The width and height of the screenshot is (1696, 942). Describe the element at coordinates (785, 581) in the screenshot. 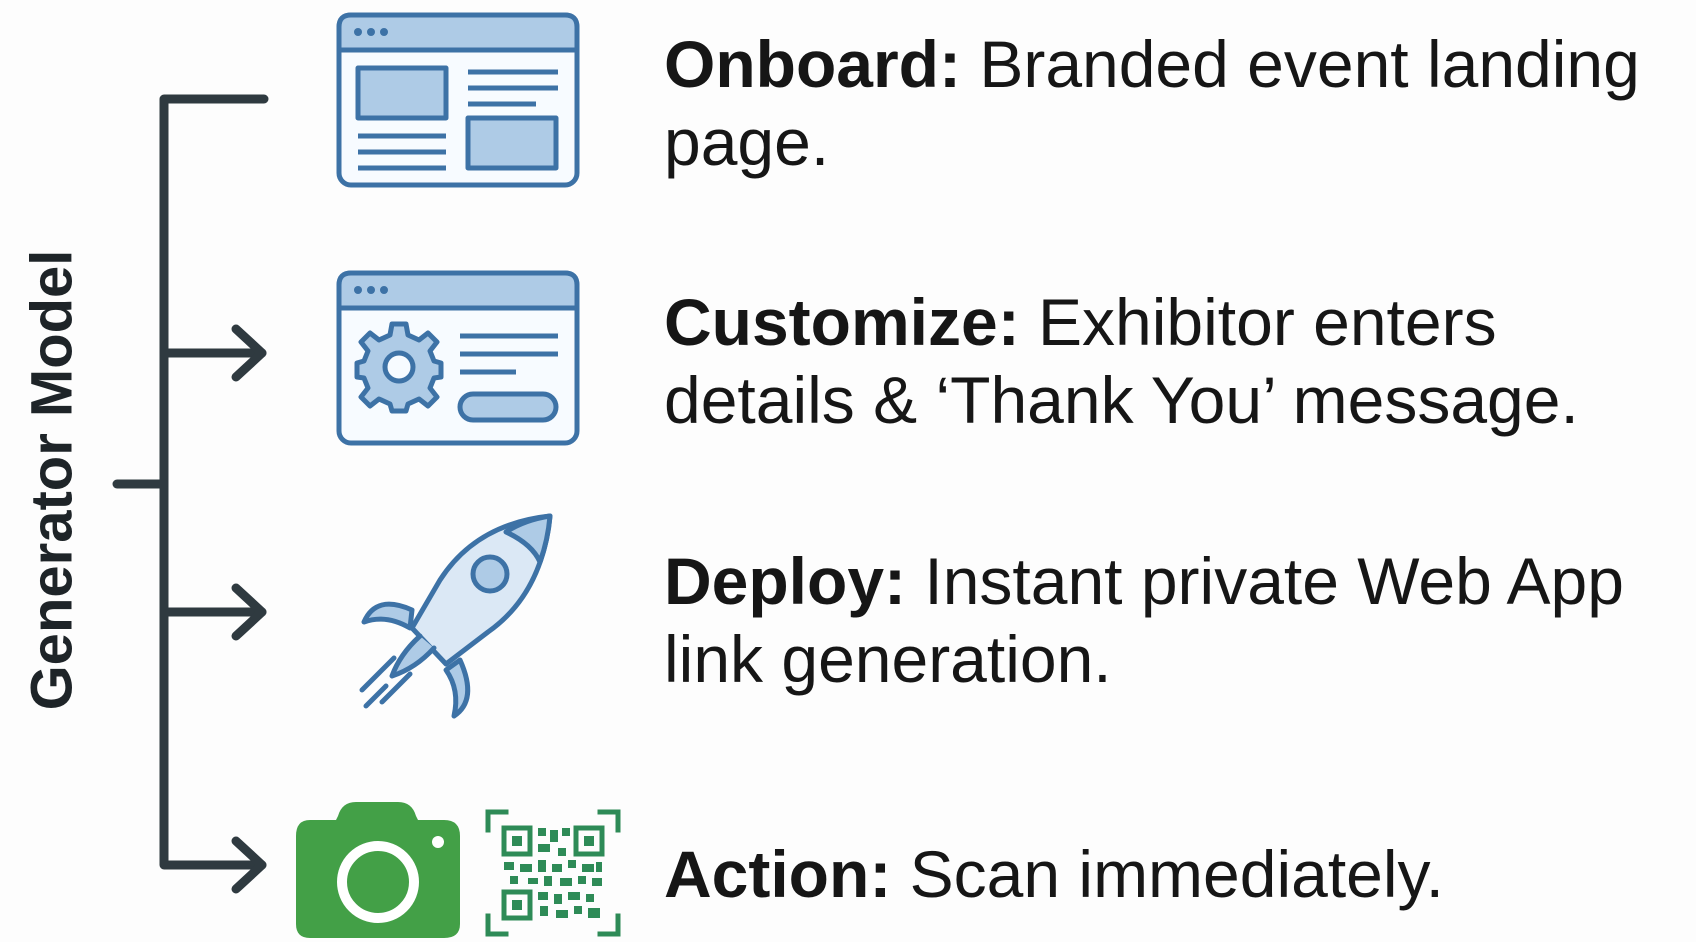

I see `step-deploy-term: Deploy:` at that location.